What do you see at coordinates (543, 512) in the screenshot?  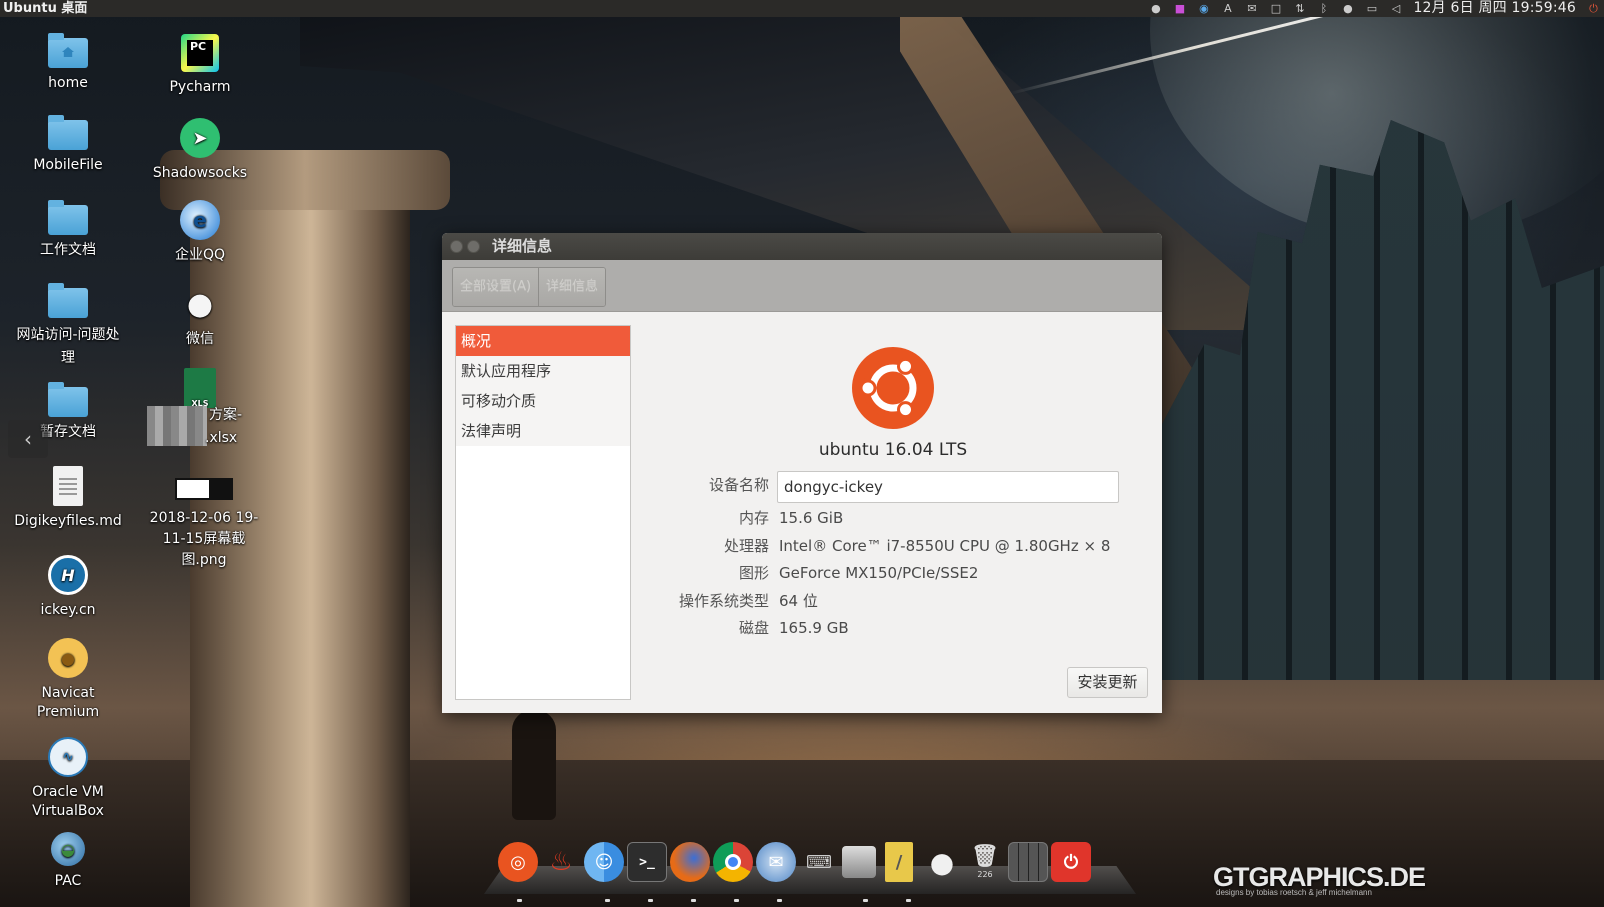 I see `details-sidebar: 概况 默认应用程序 可移动介质 法律声明` at bounding box center [543, 512].